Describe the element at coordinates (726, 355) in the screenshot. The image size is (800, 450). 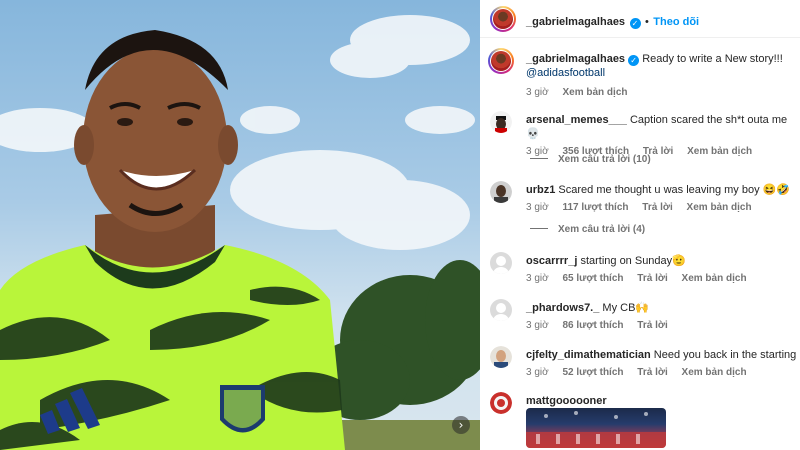
I see `comment-text: Need you back in the starting 11` at that location.